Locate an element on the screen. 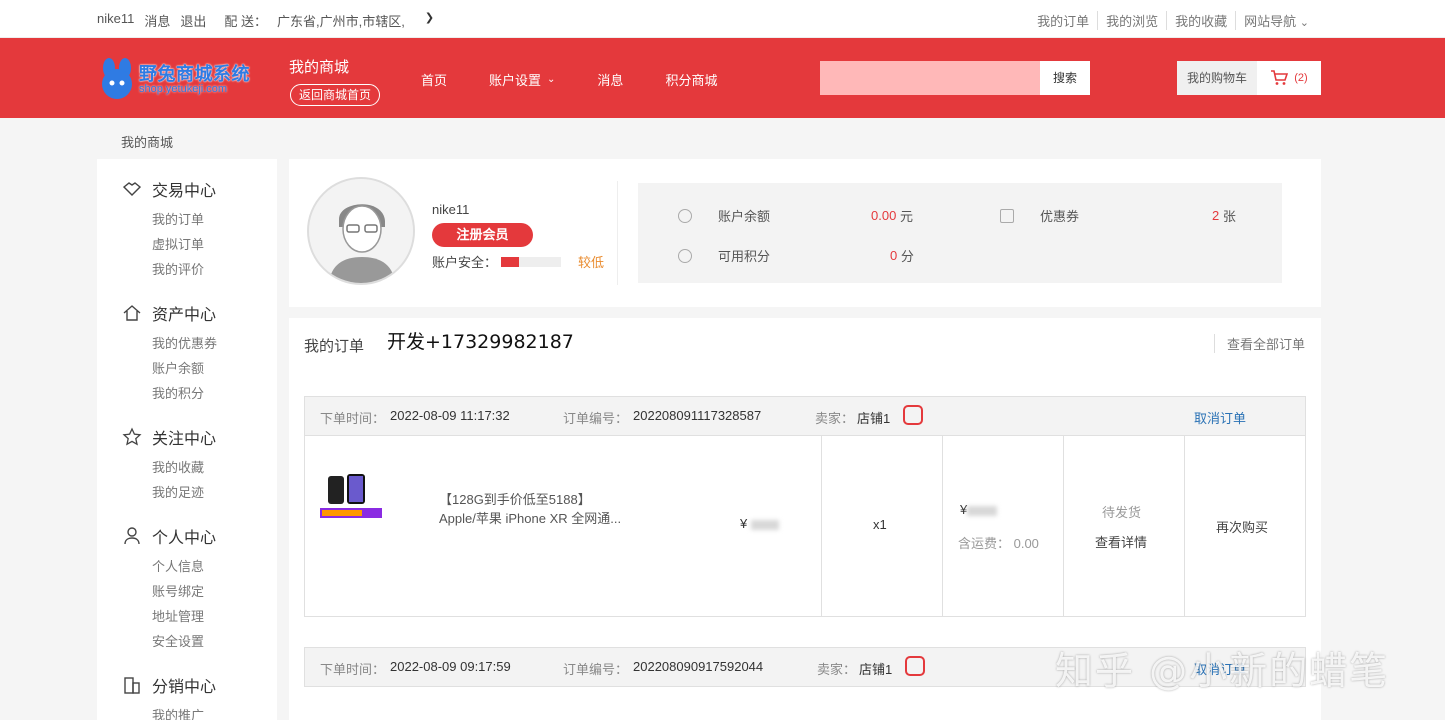 This screenshot has height=720, width=1445. sidebar-item-account-binding: 账号绑定 is located at coordinates (184, 591).